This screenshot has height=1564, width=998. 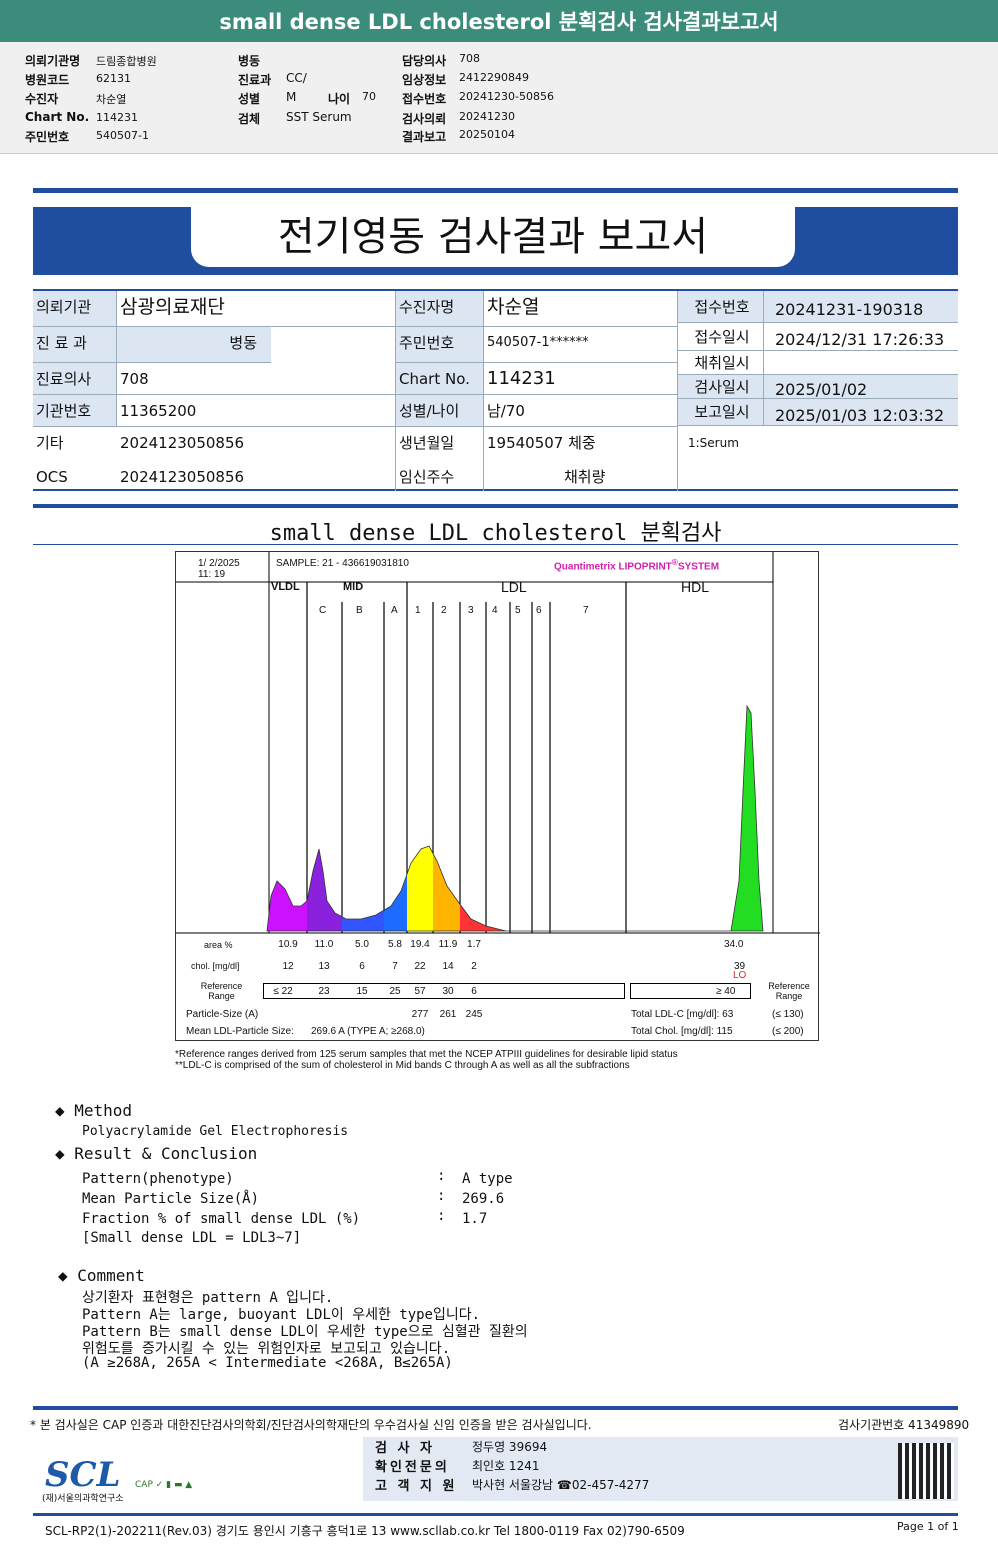 I want to click on hdl-low-flag: LO, so click(x=740, y=975).